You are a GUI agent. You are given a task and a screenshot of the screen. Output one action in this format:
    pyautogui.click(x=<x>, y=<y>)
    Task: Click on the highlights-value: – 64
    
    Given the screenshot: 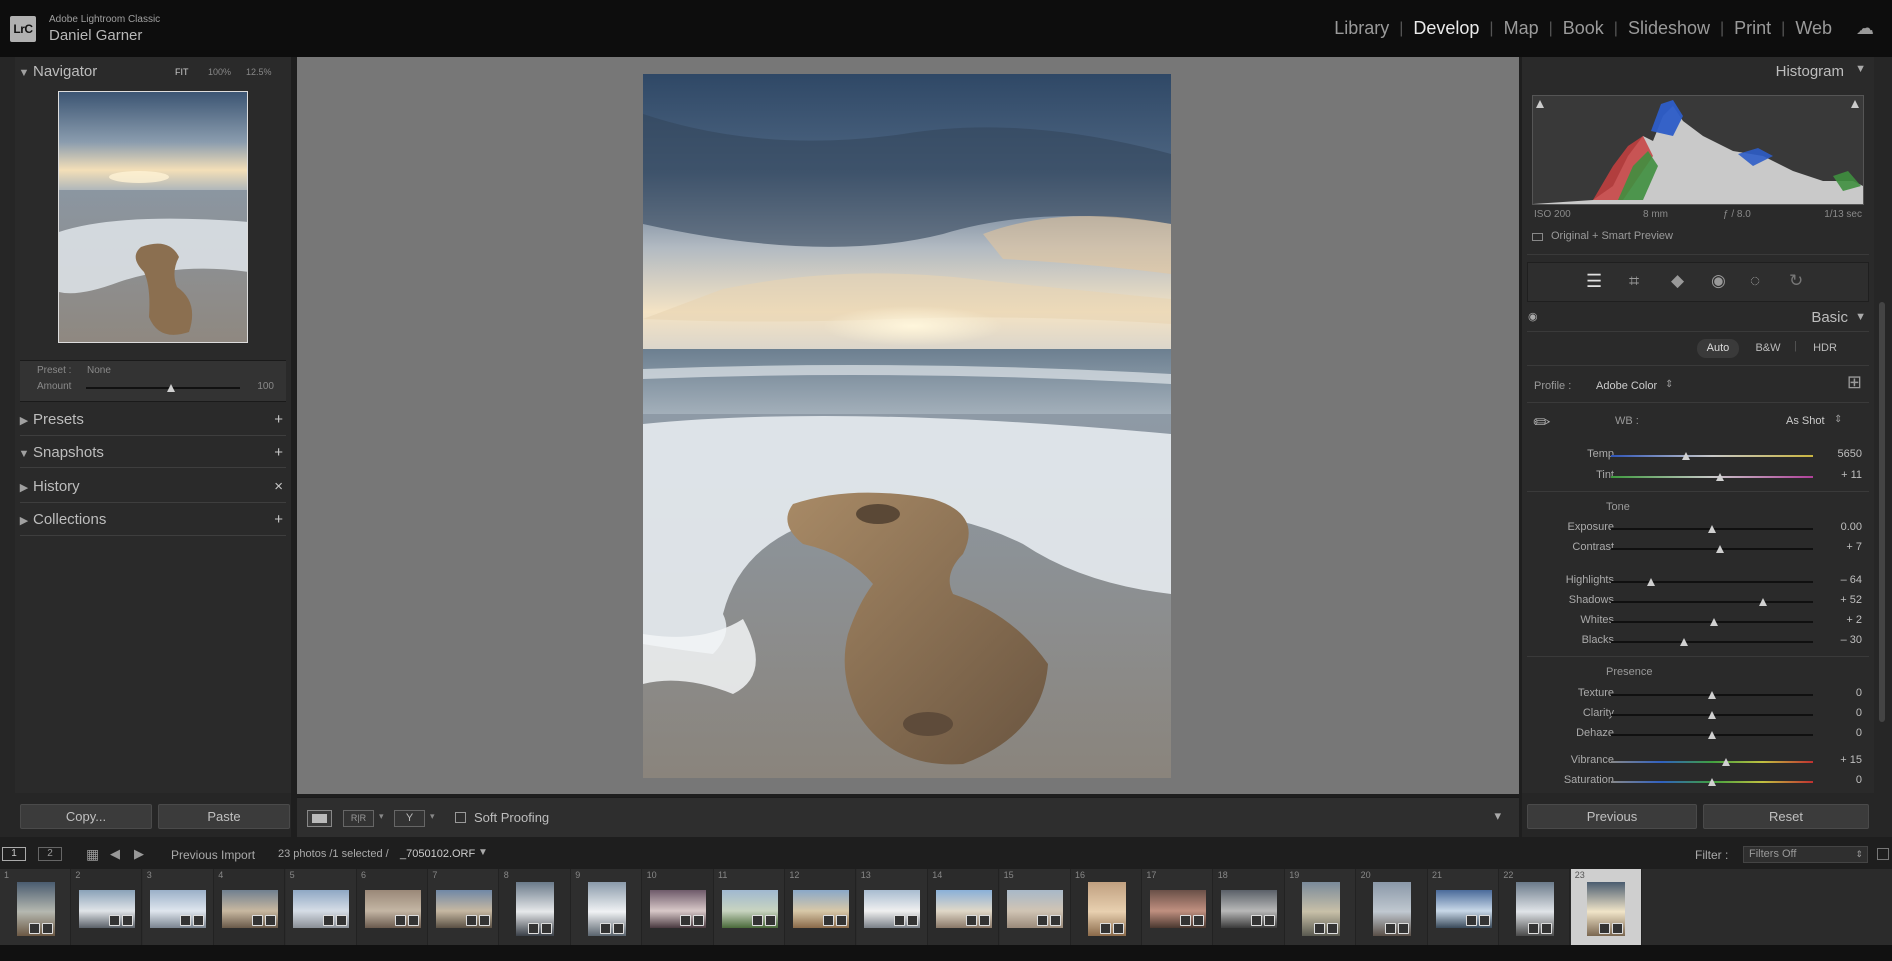 What is the action you would take?
    pyautogui.click(x=1842, y=580)
    